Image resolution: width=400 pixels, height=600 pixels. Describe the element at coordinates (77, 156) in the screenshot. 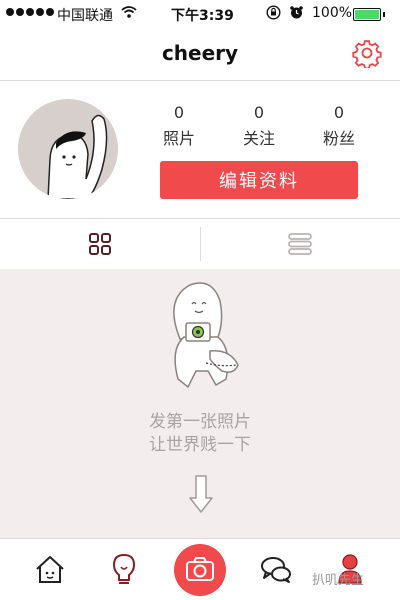

I see `avatar-illustration` at that location.